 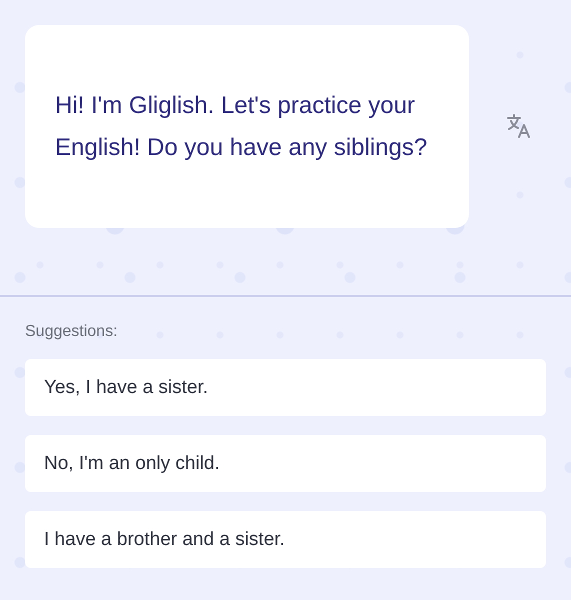 What do you see at coordinates (285, 387) in the screenshot?
I see `suggestion-button: Yes, I have a sister.` at bounding box center [285, 387].